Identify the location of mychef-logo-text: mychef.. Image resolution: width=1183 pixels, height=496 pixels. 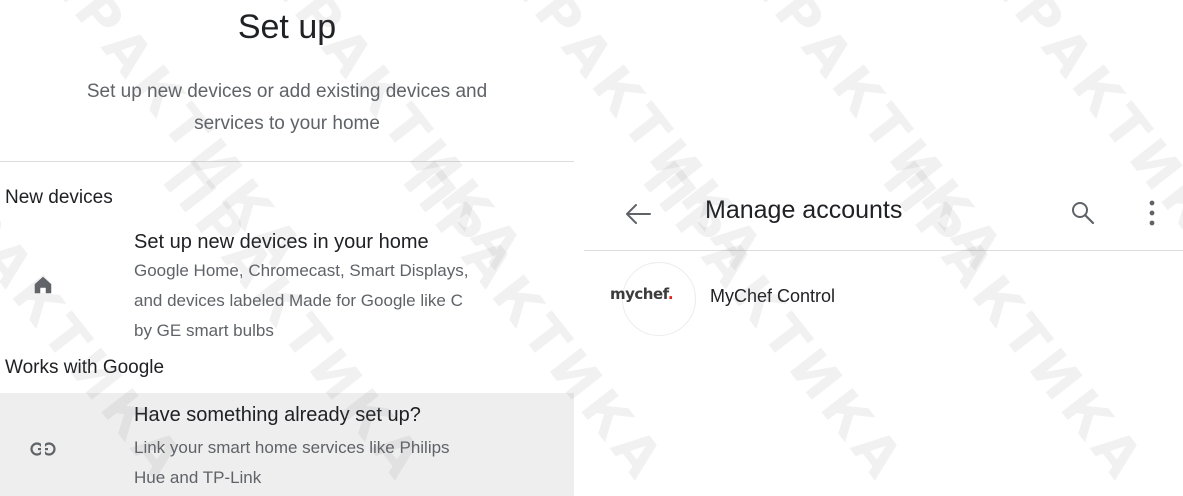
(642, 294).